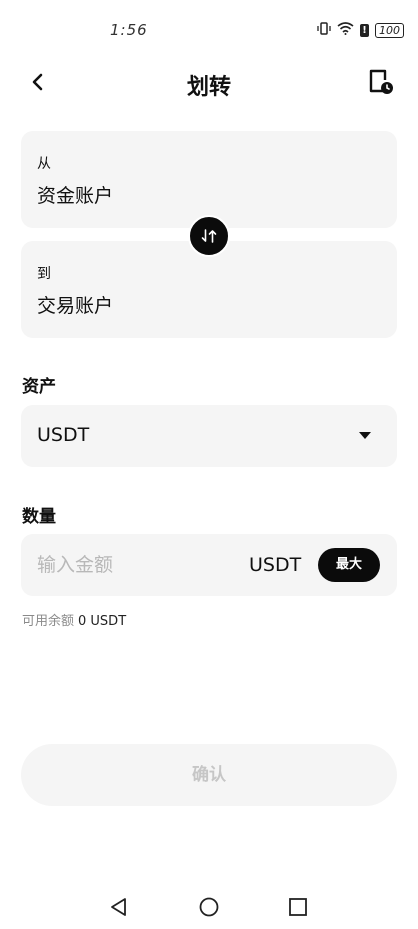  I want to click on amount-field: USDT 最大, so click(209, 565).